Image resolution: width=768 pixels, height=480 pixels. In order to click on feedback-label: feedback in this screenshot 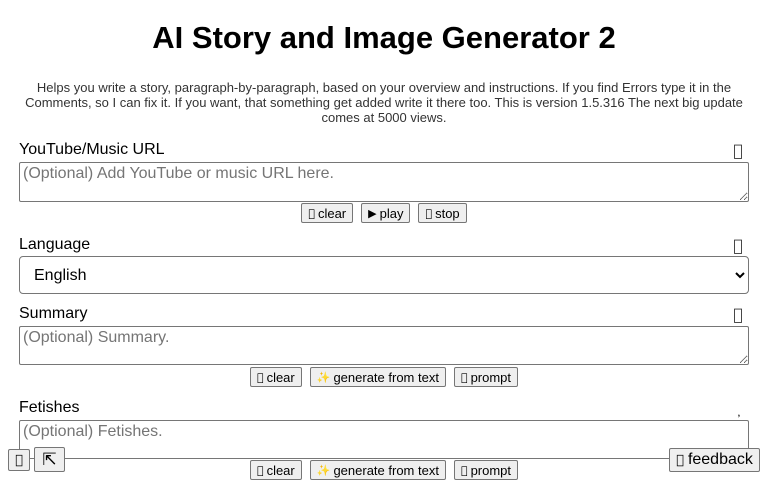, I will do `click(718, 459)`.